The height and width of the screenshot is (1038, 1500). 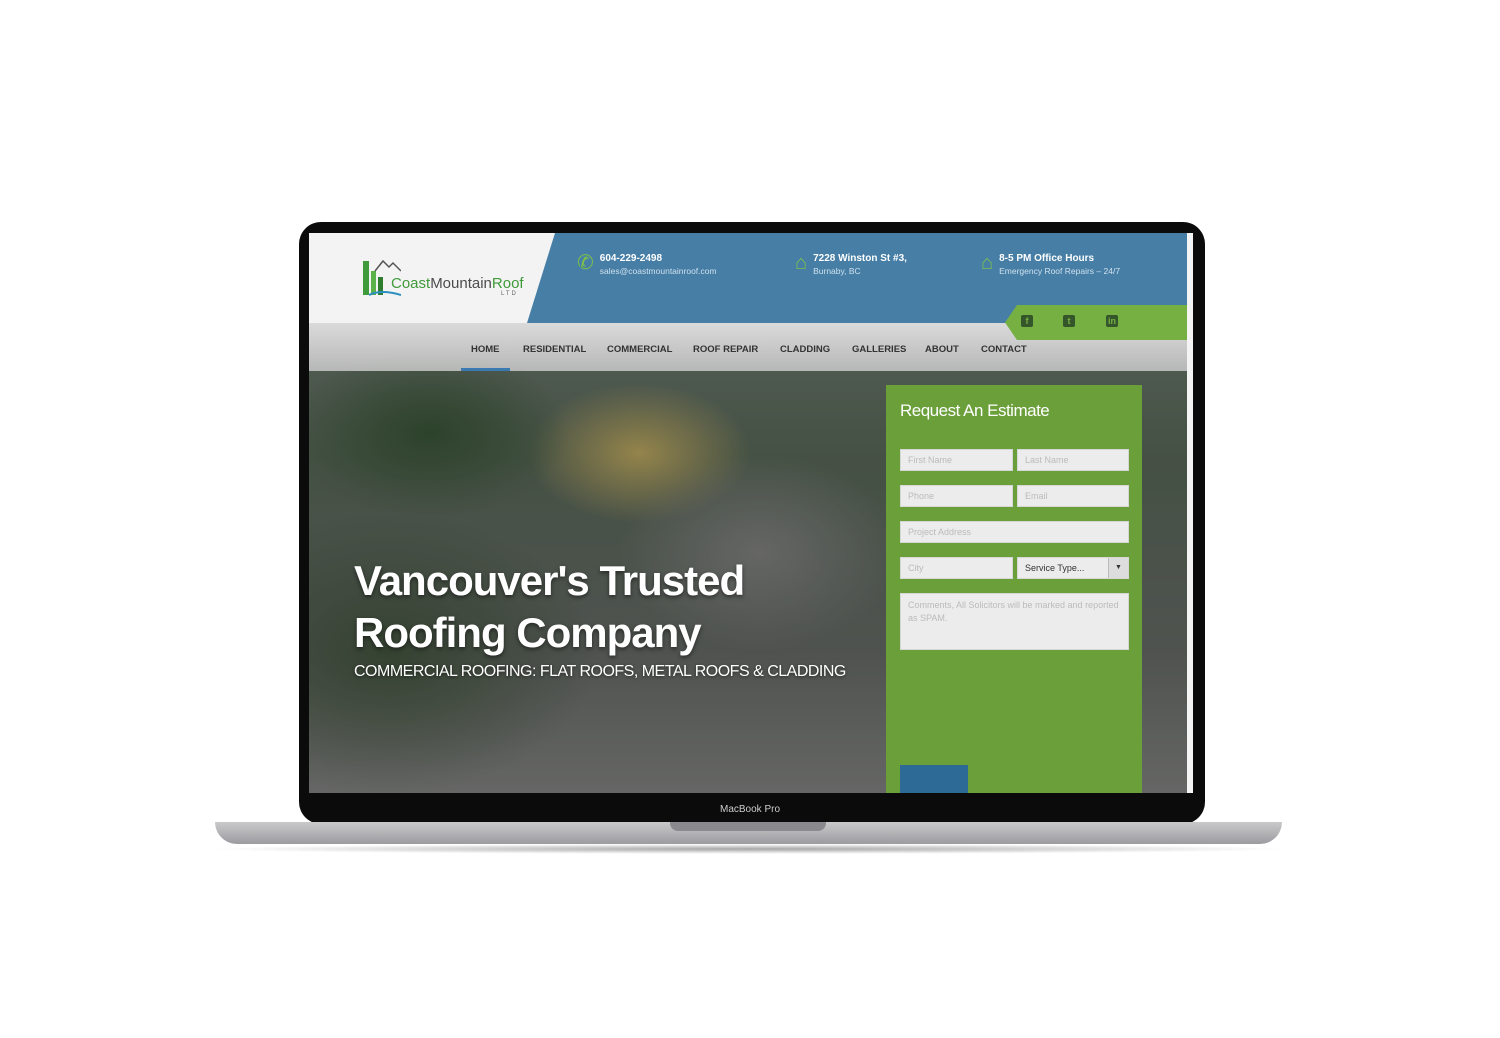 I want to click on nav-residential: RESIDENTIAL, so click(x=554, y=349).